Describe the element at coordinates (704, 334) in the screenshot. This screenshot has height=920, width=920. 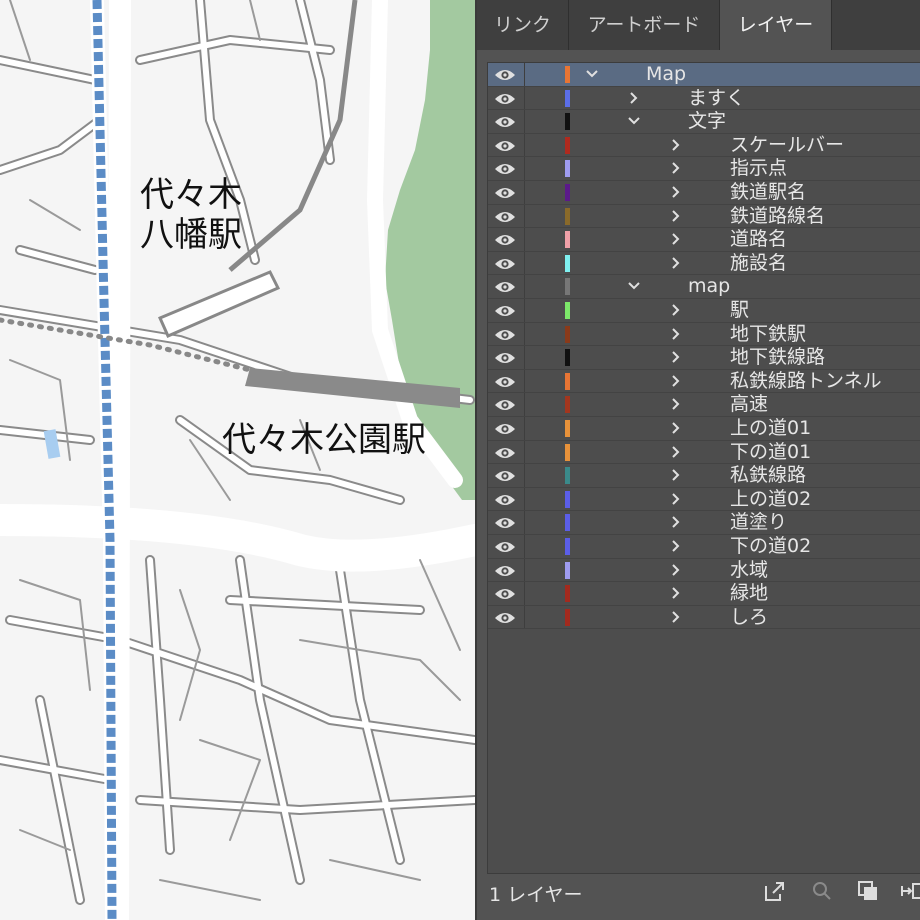
I see `layer-row: 地下鉄駅` at that location.